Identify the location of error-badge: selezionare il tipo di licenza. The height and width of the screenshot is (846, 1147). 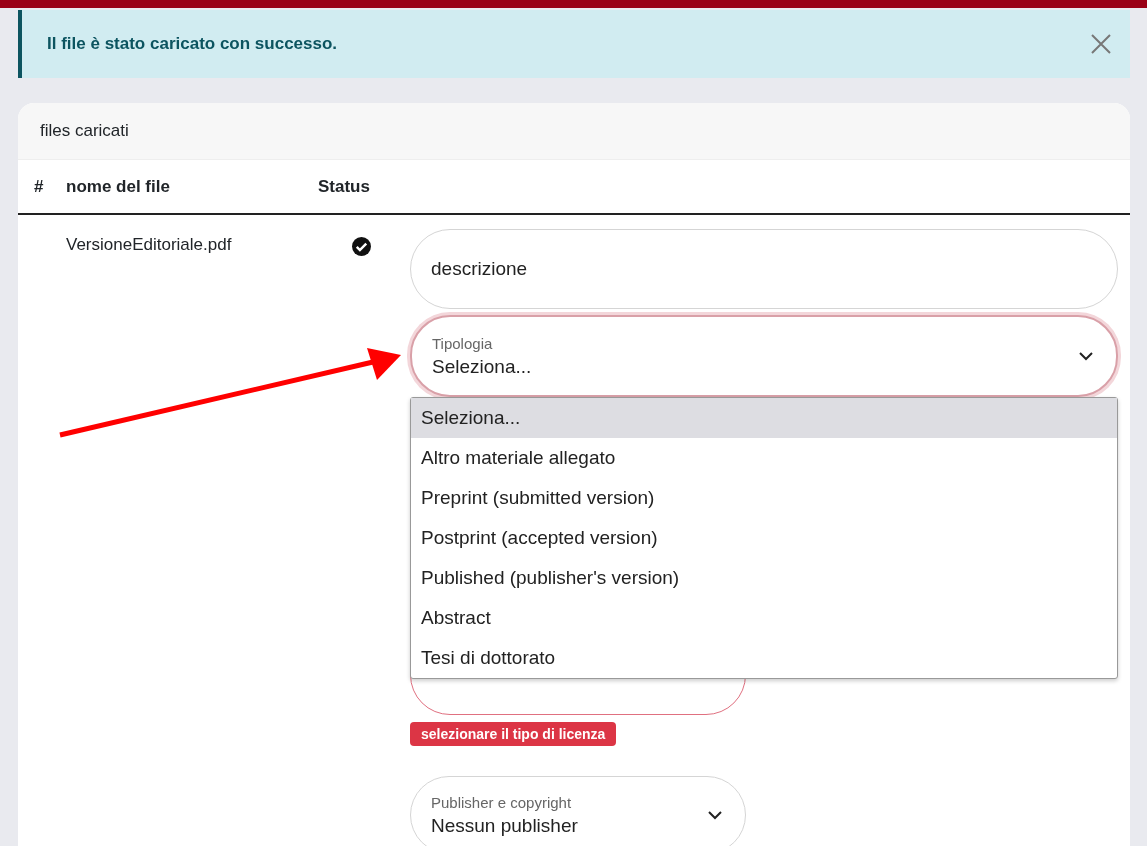
(513, 734).